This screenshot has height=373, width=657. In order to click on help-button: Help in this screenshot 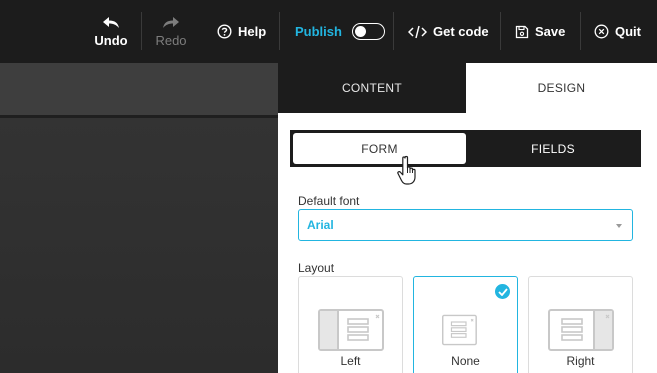, I will do `click(241, 31)`.